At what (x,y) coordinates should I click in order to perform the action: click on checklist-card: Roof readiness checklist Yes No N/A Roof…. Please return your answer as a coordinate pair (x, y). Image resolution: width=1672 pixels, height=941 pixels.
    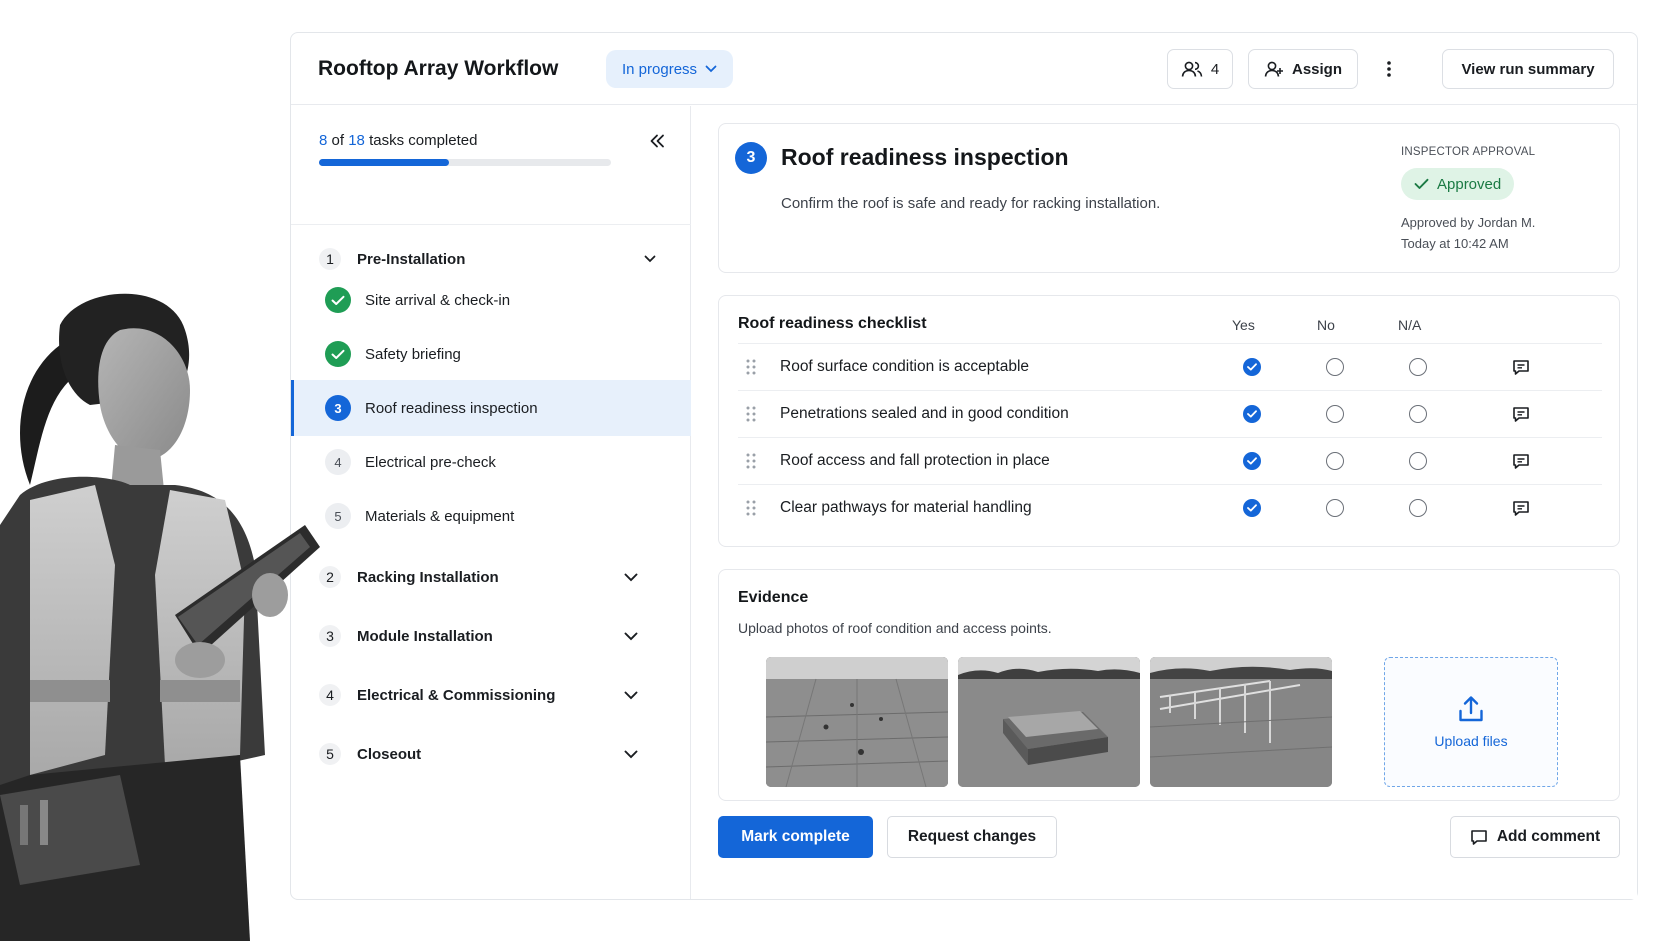
    Looking at the image, I should click on (1169, 421).